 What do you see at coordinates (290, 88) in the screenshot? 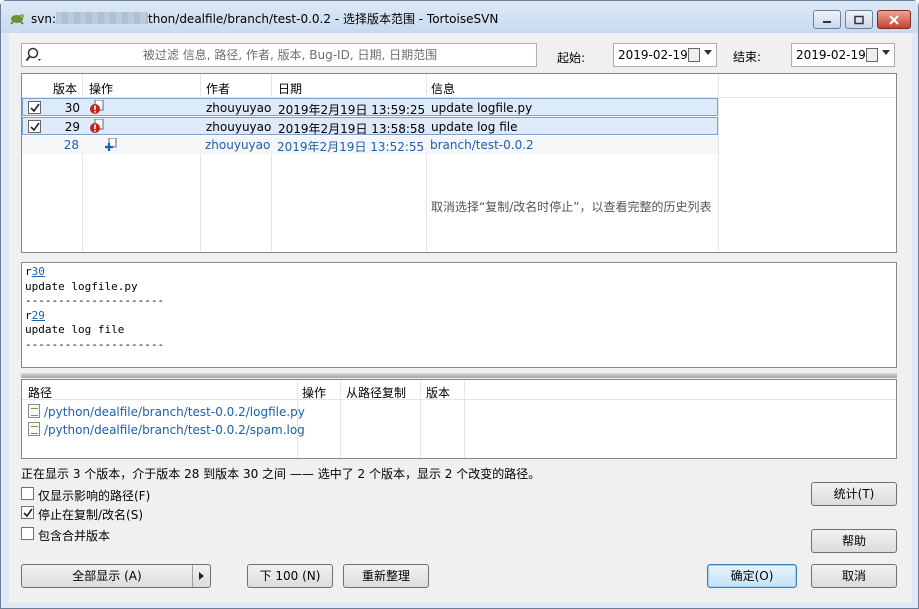
I see `col-header-date: 日期` at bounding box center [290, 88].